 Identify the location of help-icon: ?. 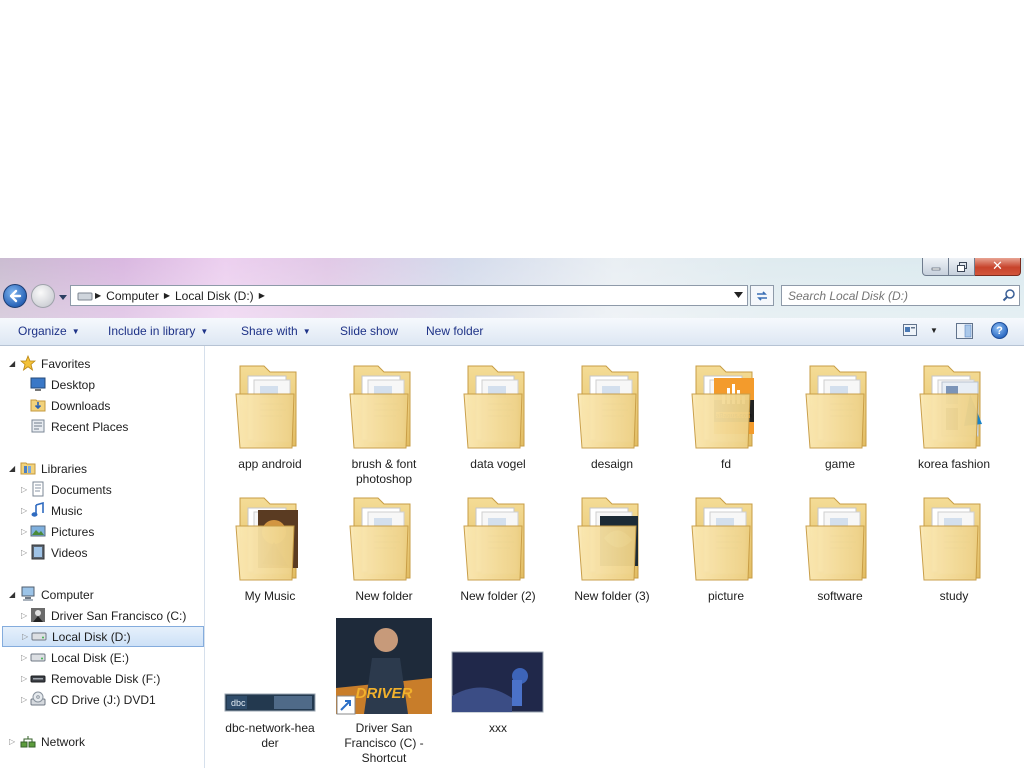
(999, 330).